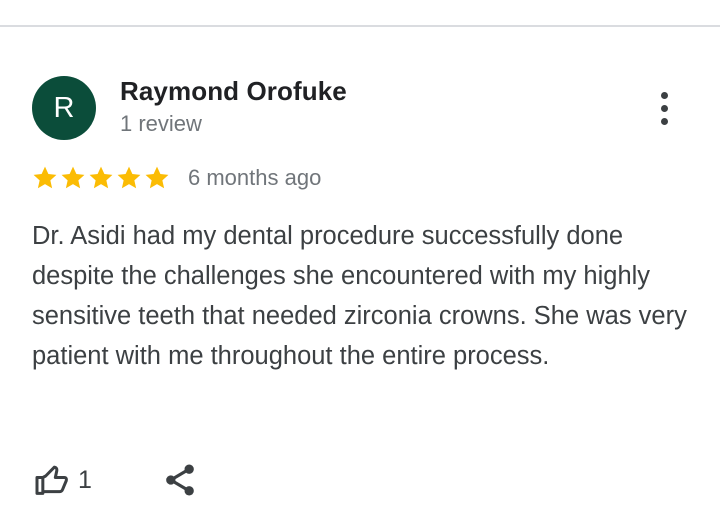 This screenshot has height=521, width=720. I want to click on share-button, so click(180, 480).